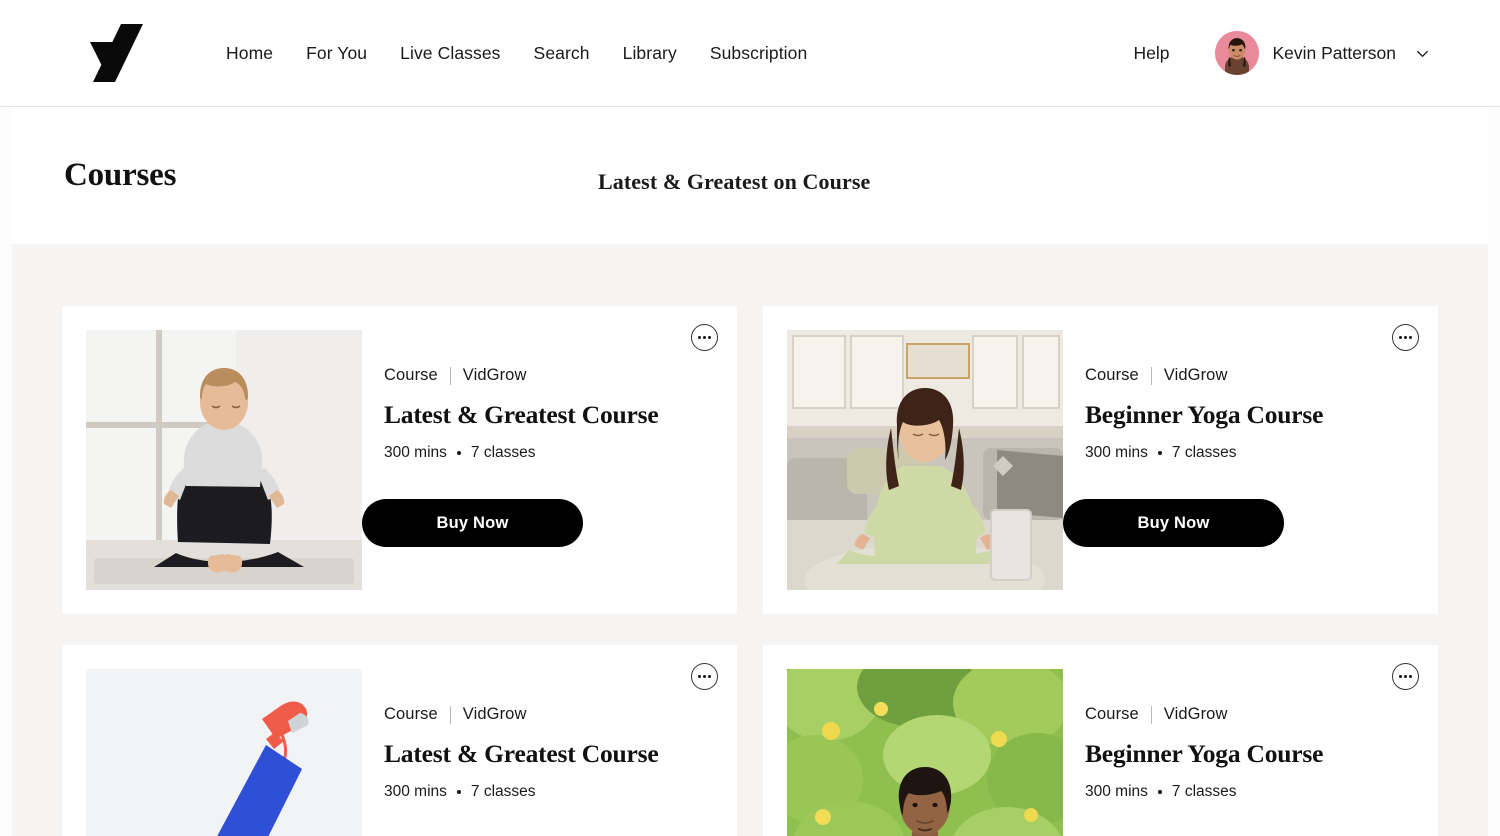 This screenshot has width=1500, height=836. I want to click on user-name: Kevin Patterson, so click(1334, 52).